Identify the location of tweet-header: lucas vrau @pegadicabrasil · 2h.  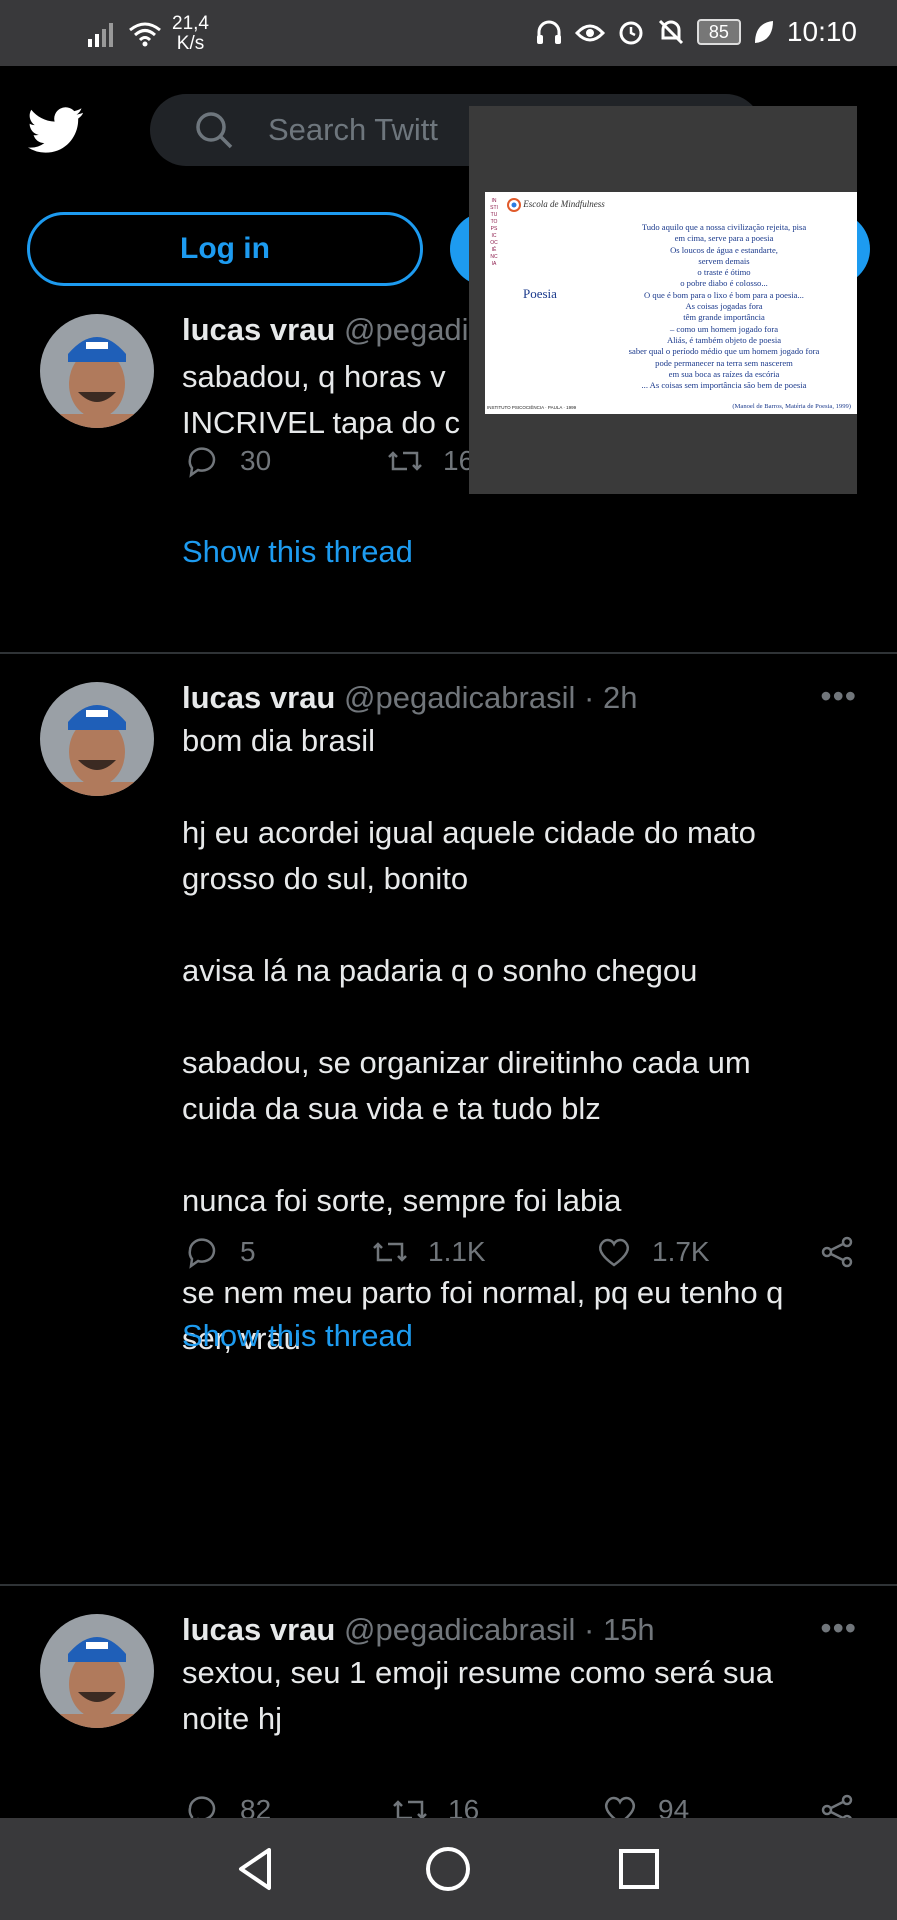
(519, 698).